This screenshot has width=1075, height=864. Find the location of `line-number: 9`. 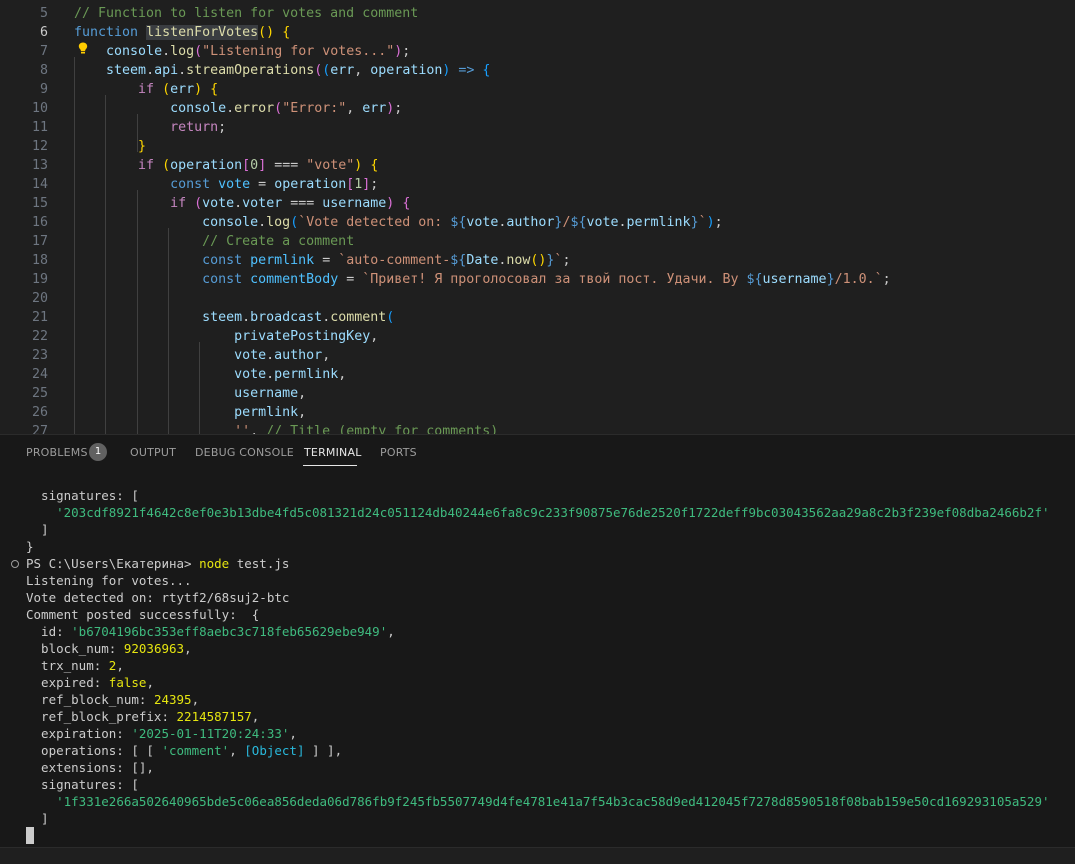

line-number: 9 is located at coordinates (43, 89).